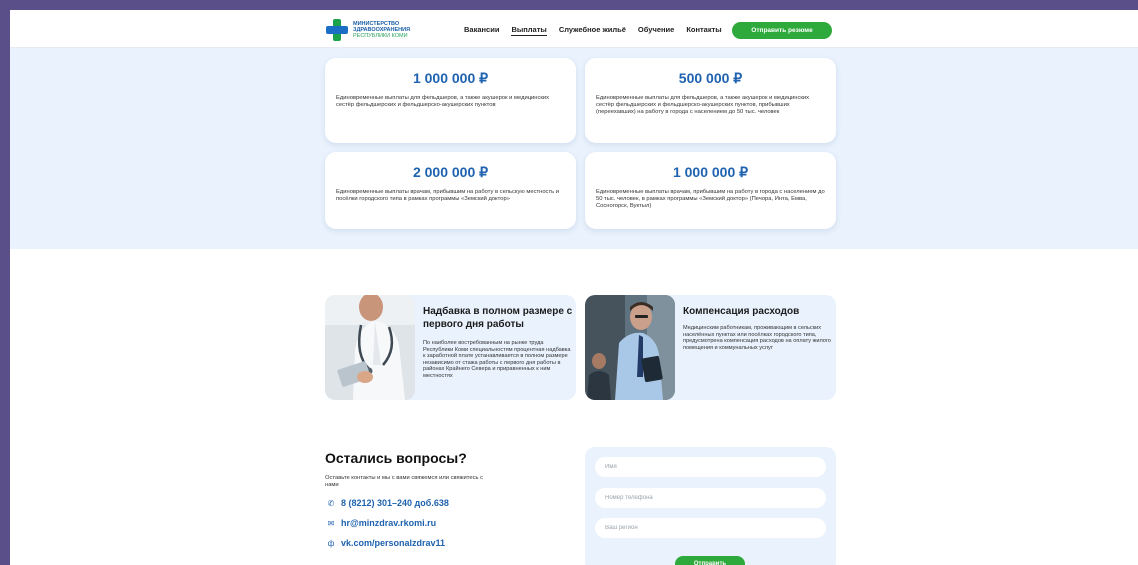  What do you see at coordinates (370, 347) in the screenshot?
I see `doctor-photo` at bounding box center [370, 347].